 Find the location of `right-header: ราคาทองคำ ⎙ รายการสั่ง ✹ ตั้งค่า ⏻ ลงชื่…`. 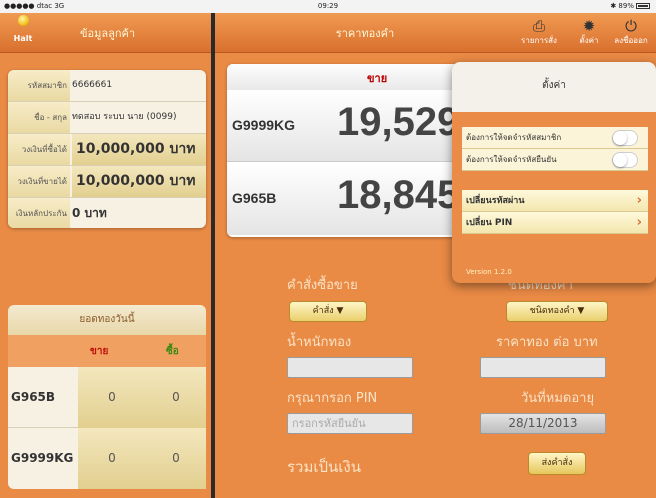

right-header: ราคาทองคำ ⎙ รายการสั่ง ✹ ตั้งค่า ⏻ ลงชื่… is located at coordinates (435, 33).